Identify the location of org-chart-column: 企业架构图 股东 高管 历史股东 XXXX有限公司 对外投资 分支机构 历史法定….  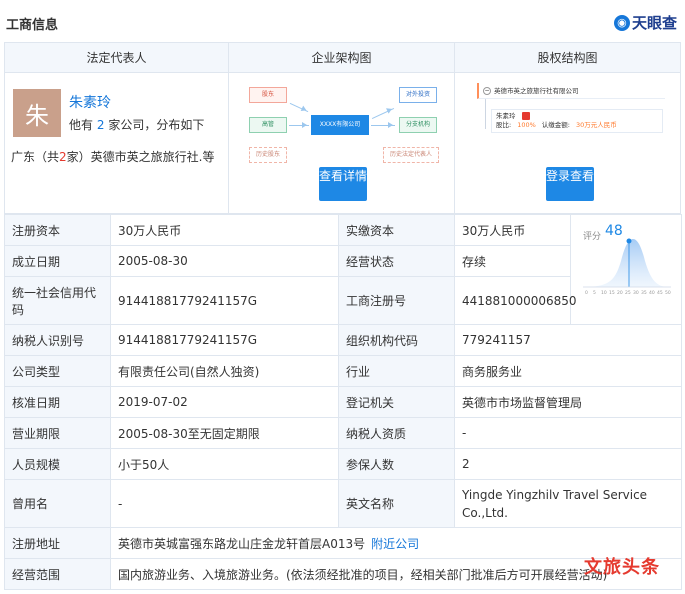
(342, 128).